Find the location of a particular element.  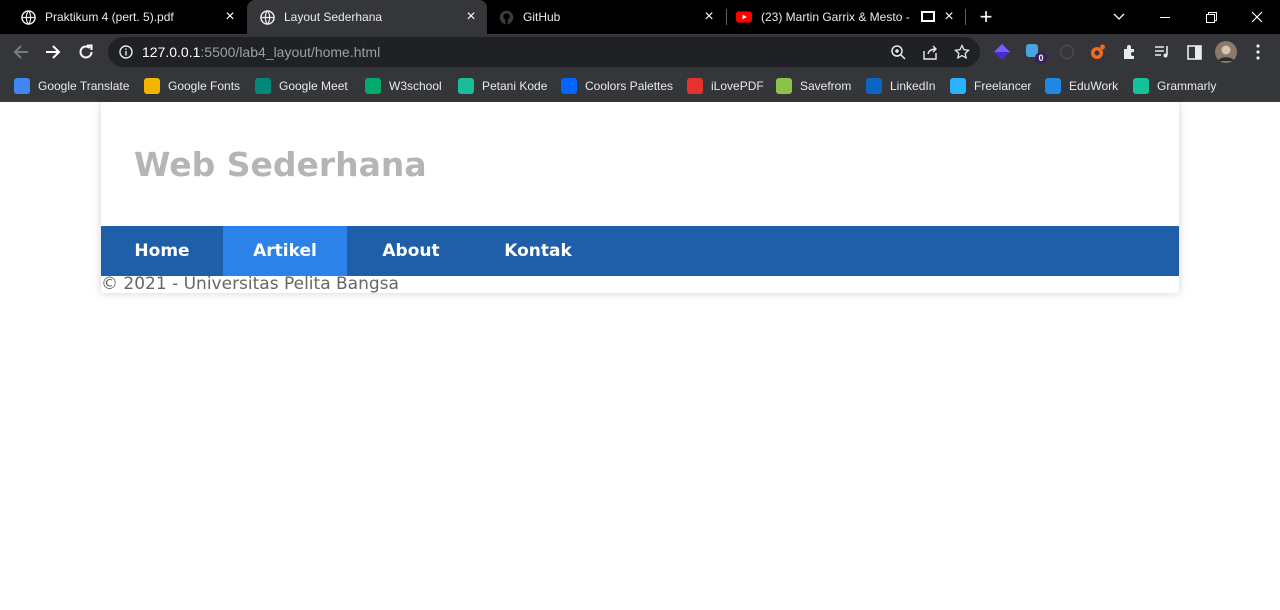

restore-icon is located at coordinates (1211, 17).